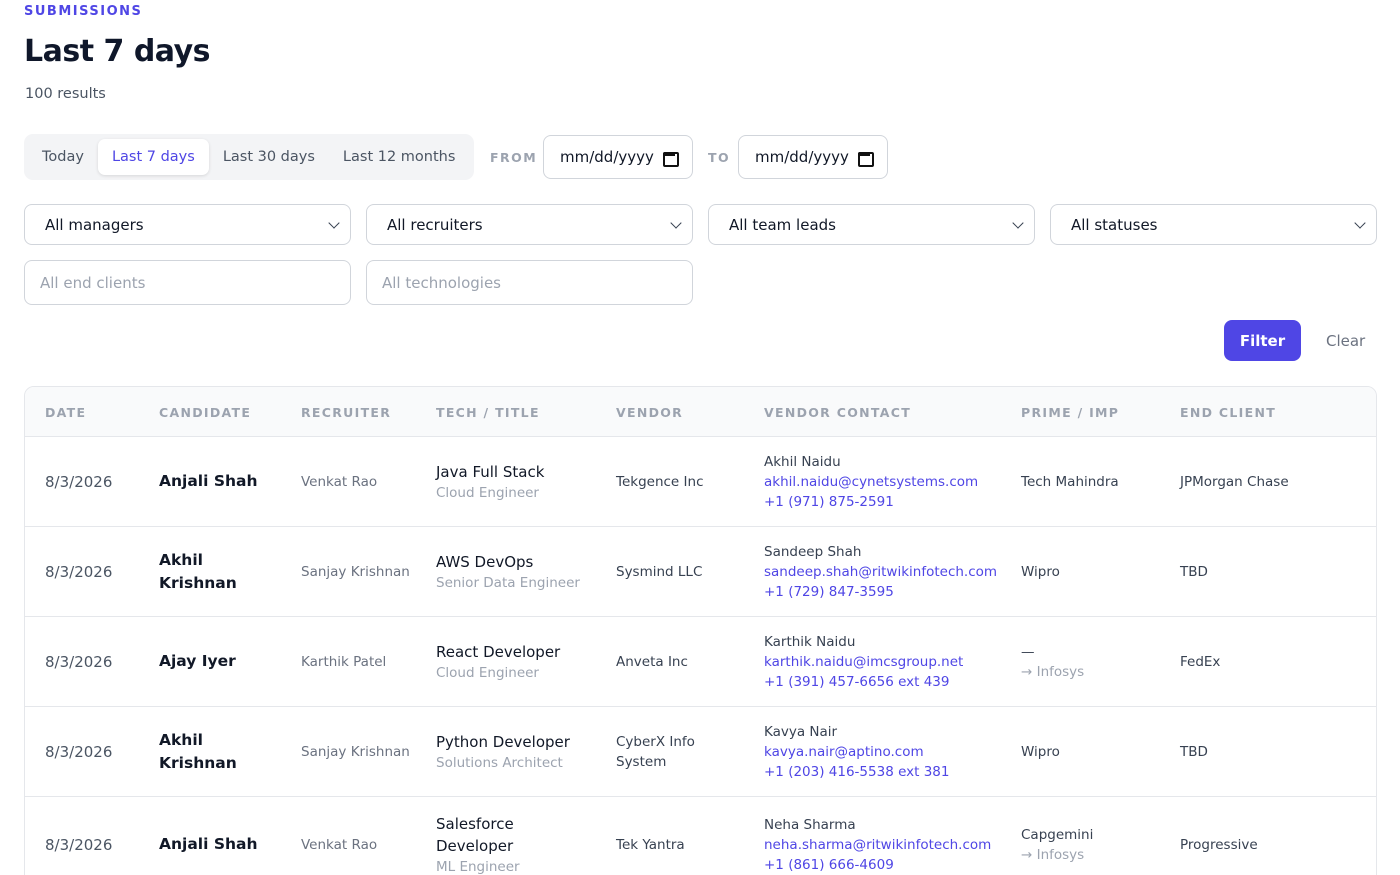  What do you see at coordinates (514, 157) in the screenshot?
I see `from-label: FROM` at bounding box center [514, 157].